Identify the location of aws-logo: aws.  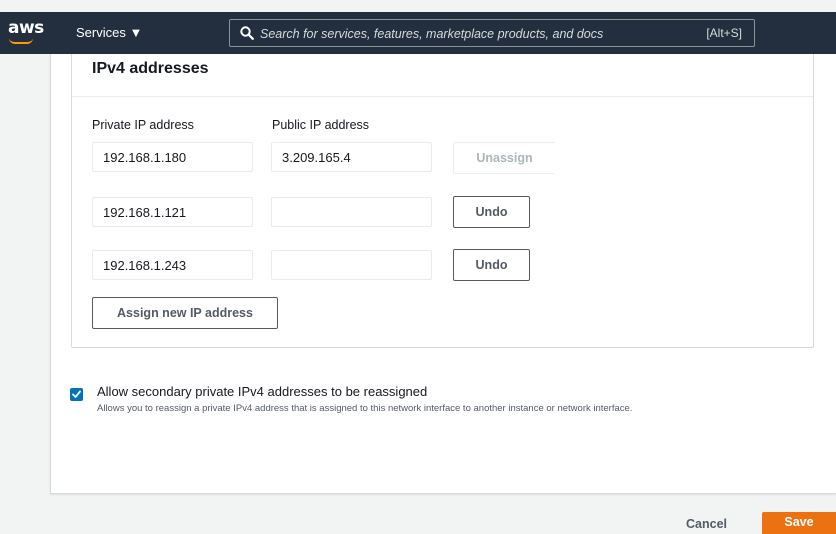
(26, 28).